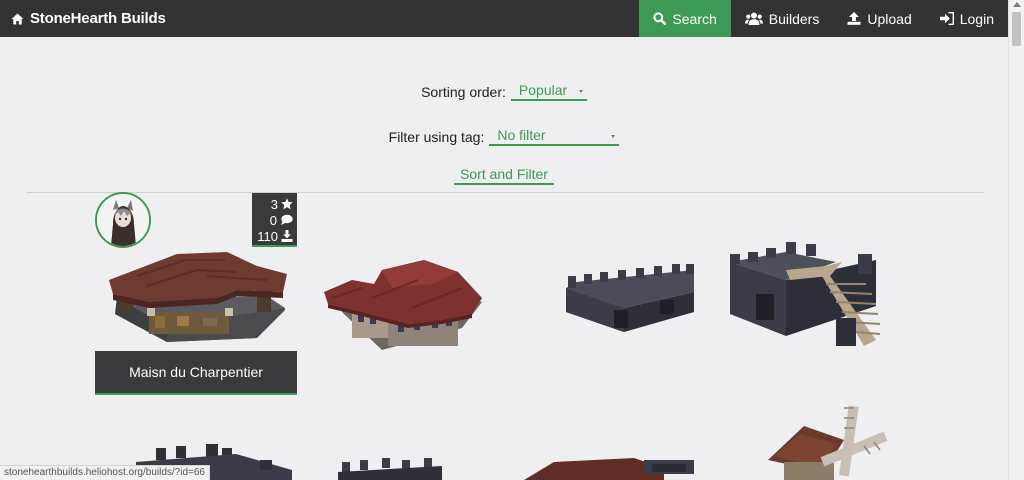  I want to click on build-preview-roof-house, so click(614, 466).